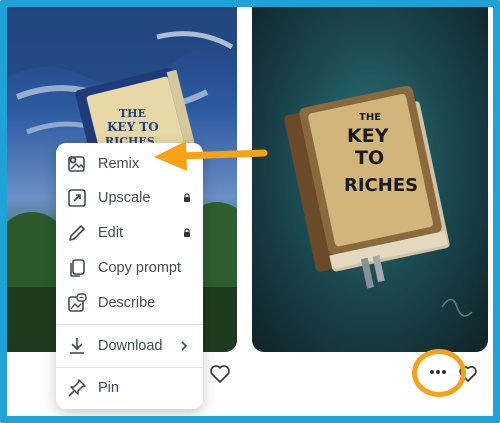  Describe the element at coordinates (133, 127) in the screenshot. I see `book-title-line-2: KEY TO` at that location.